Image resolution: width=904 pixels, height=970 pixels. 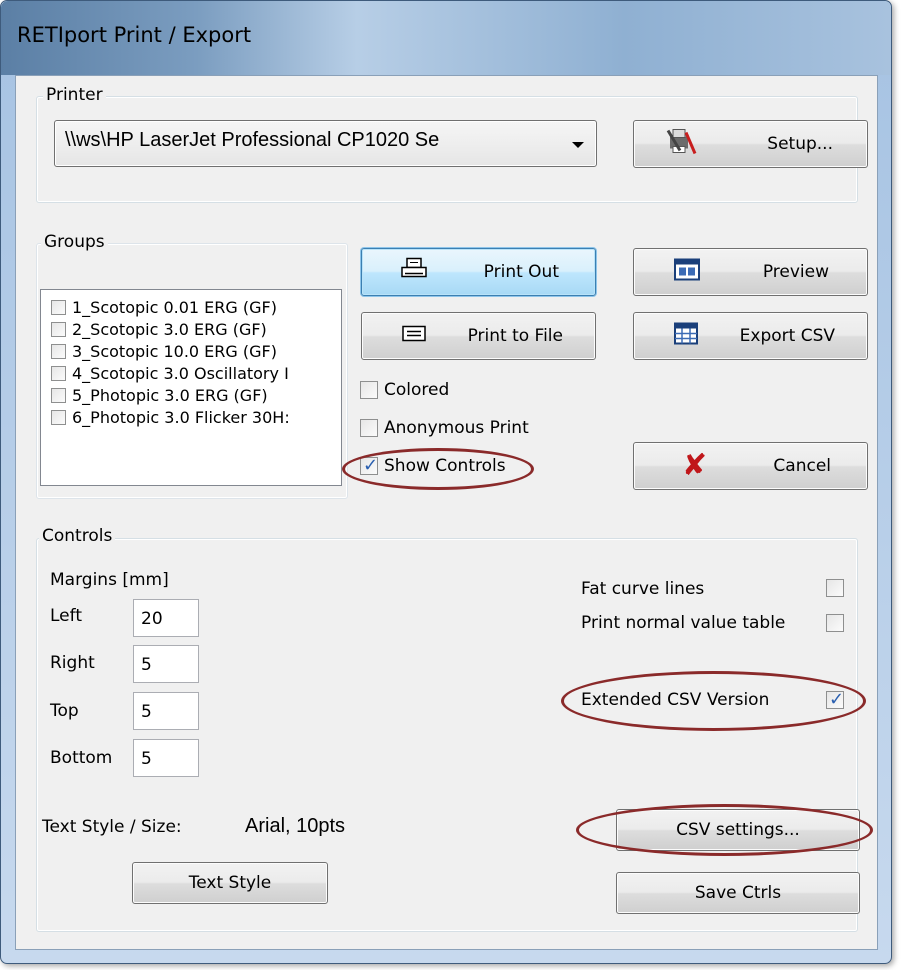 What do you see at coordinates (643, 589) in the screenshot?
I see `fat-curve-lines-label: Fat curve lines` at bounding box center [643, 589].